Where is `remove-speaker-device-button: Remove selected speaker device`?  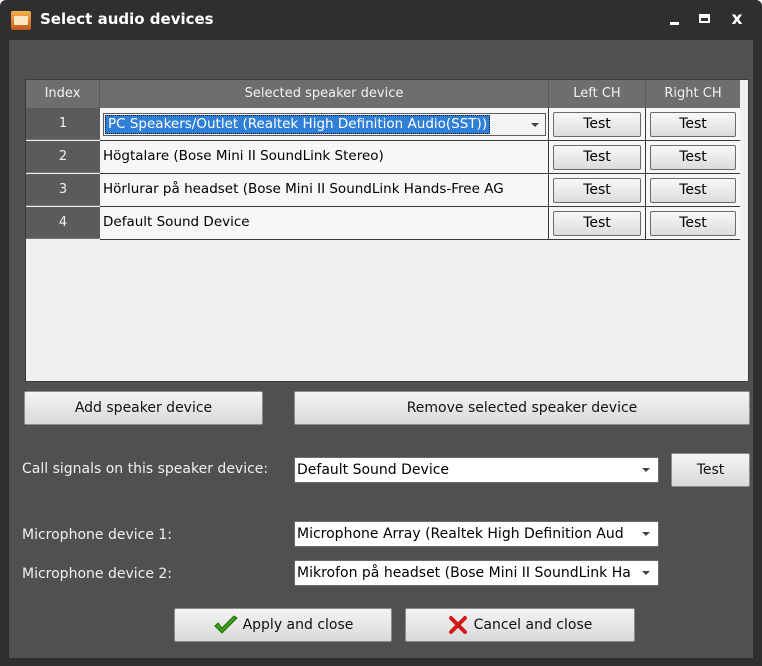
remove-speaker-device-button: Remove selected speaker device is located at coordinates (522, 408).